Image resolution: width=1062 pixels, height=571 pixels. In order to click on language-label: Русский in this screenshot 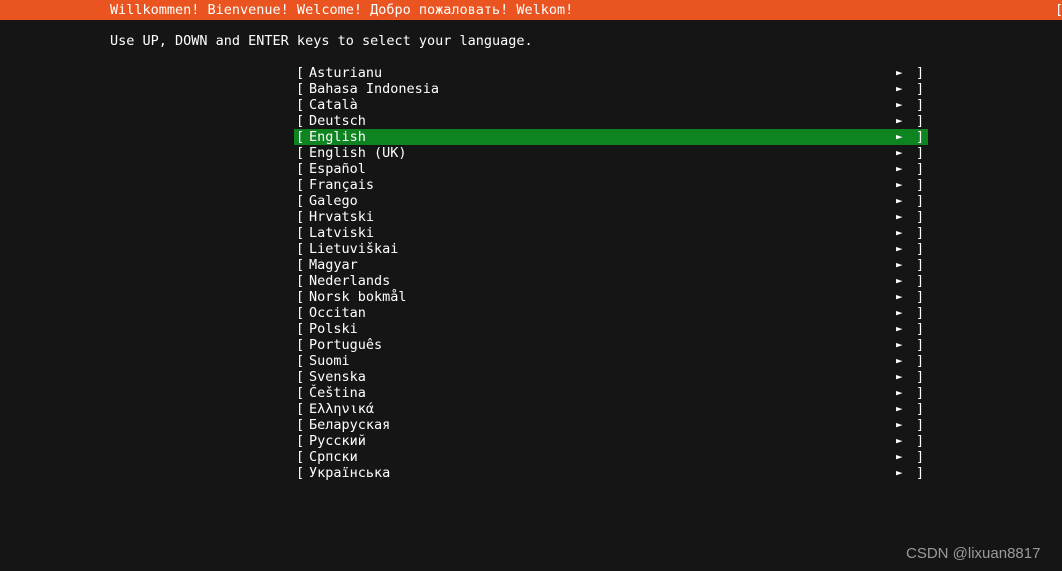, I will do `click(337, 441)`.